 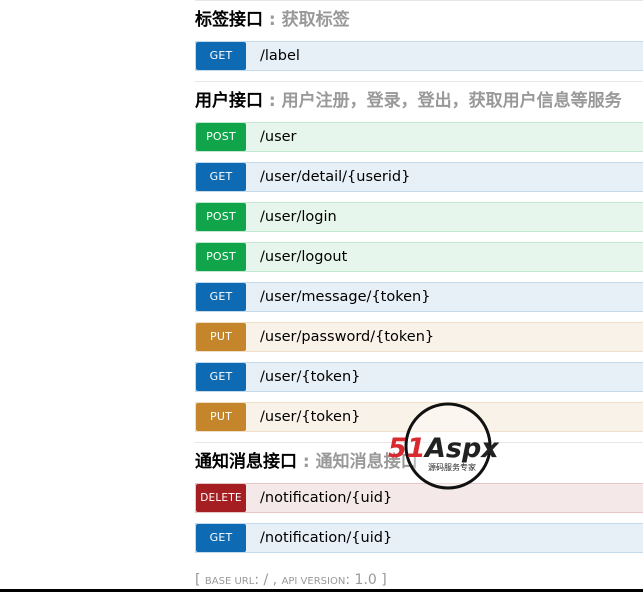 I want to click on api-info-footer: [ base url: / , api version: 1.0 ], so click(x=291, y=580).